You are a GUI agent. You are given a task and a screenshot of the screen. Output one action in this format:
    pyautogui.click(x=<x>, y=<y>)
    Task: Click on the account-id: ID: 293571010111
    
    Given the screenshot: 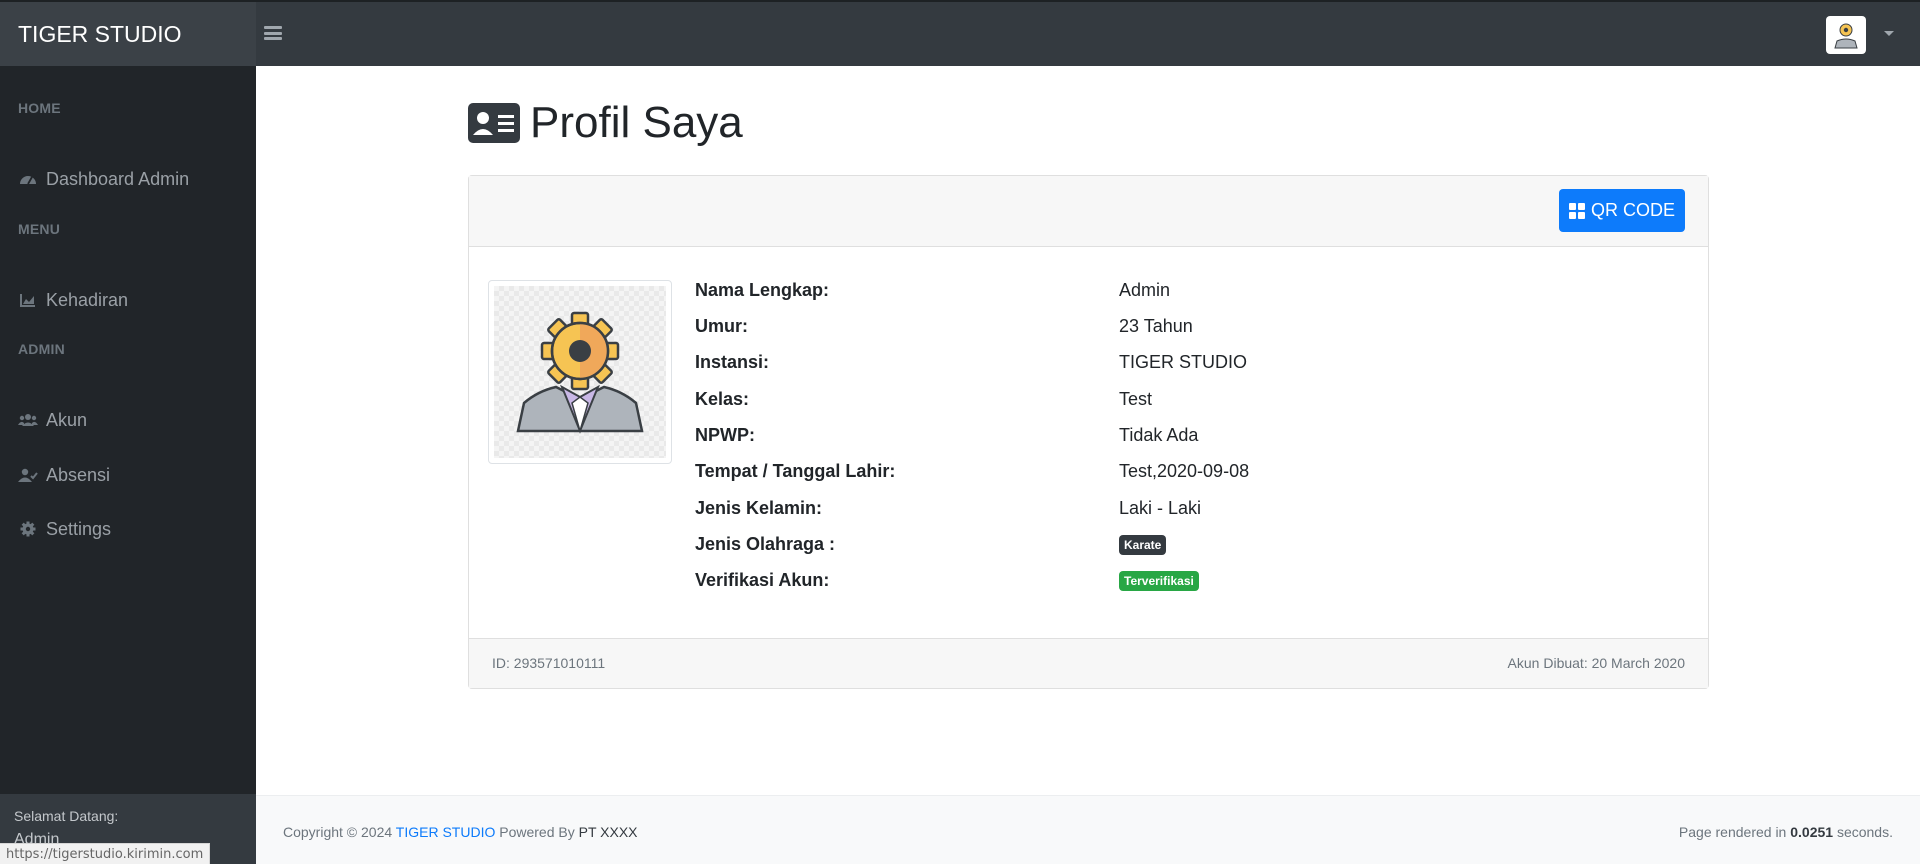 What is the action you would take?
    pyautogui.click(x=549, y=663)
    